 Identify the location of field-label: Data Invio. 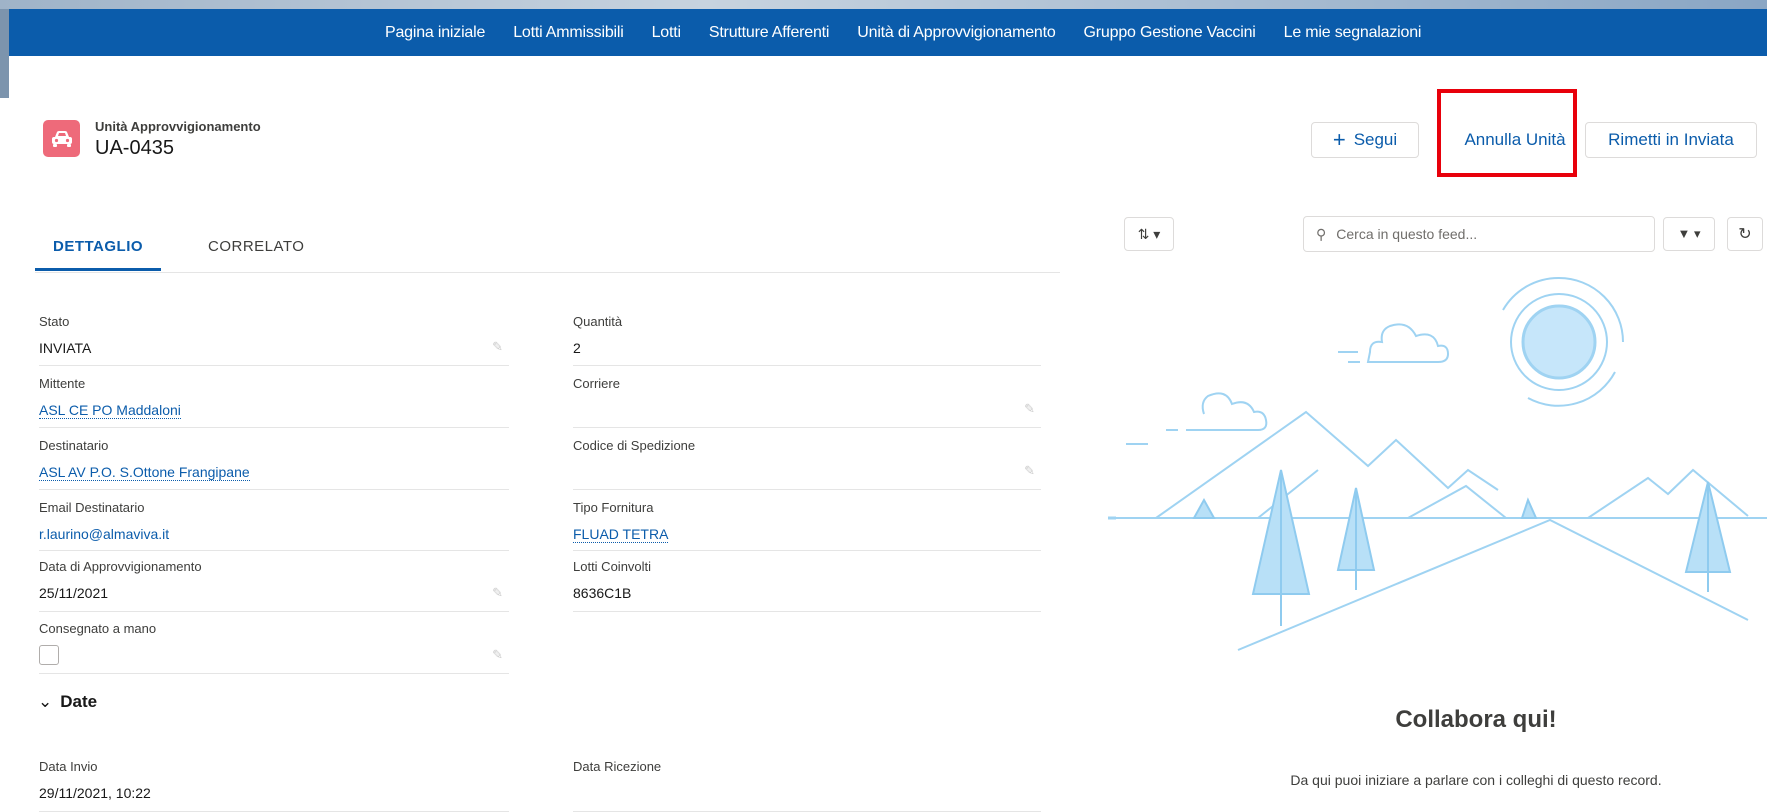
(68, 766).